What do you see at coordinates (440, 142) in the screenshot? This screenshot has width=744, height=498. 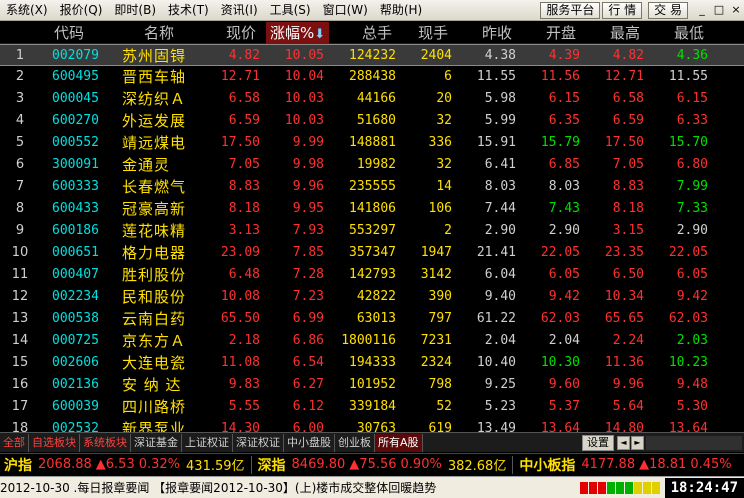 I see `current-volume-cell: 336` at bounding box center [440, 142].